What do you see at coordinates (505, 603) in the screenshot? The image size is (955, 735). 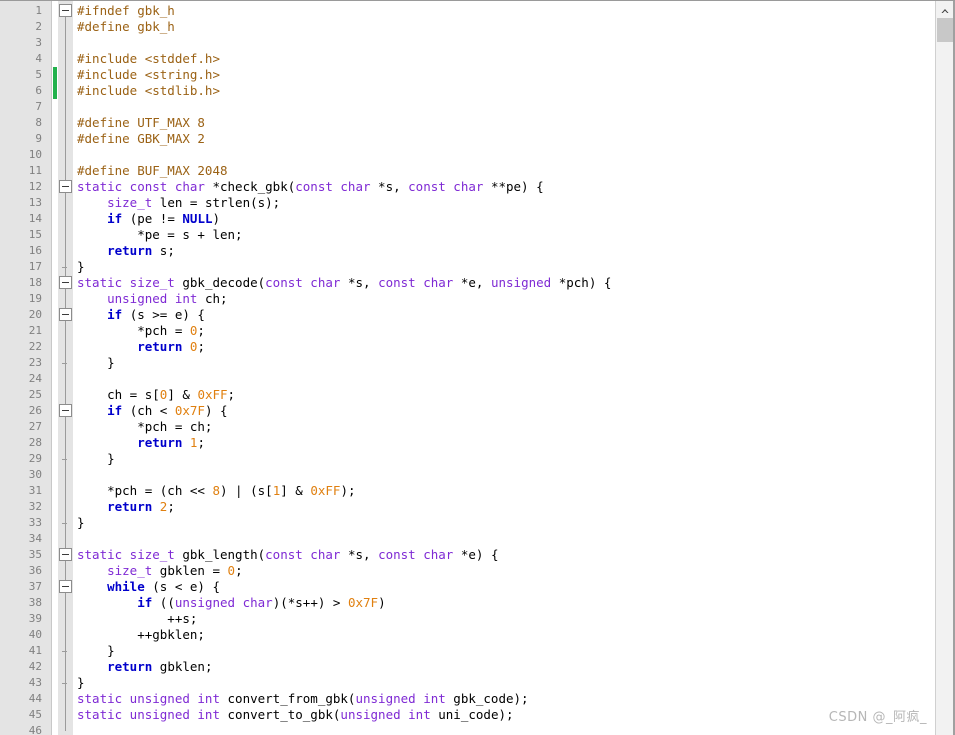 I see `code-line: if ((unsigned char)(*s++) > 0x7F)` at bounding box center [505, 603].